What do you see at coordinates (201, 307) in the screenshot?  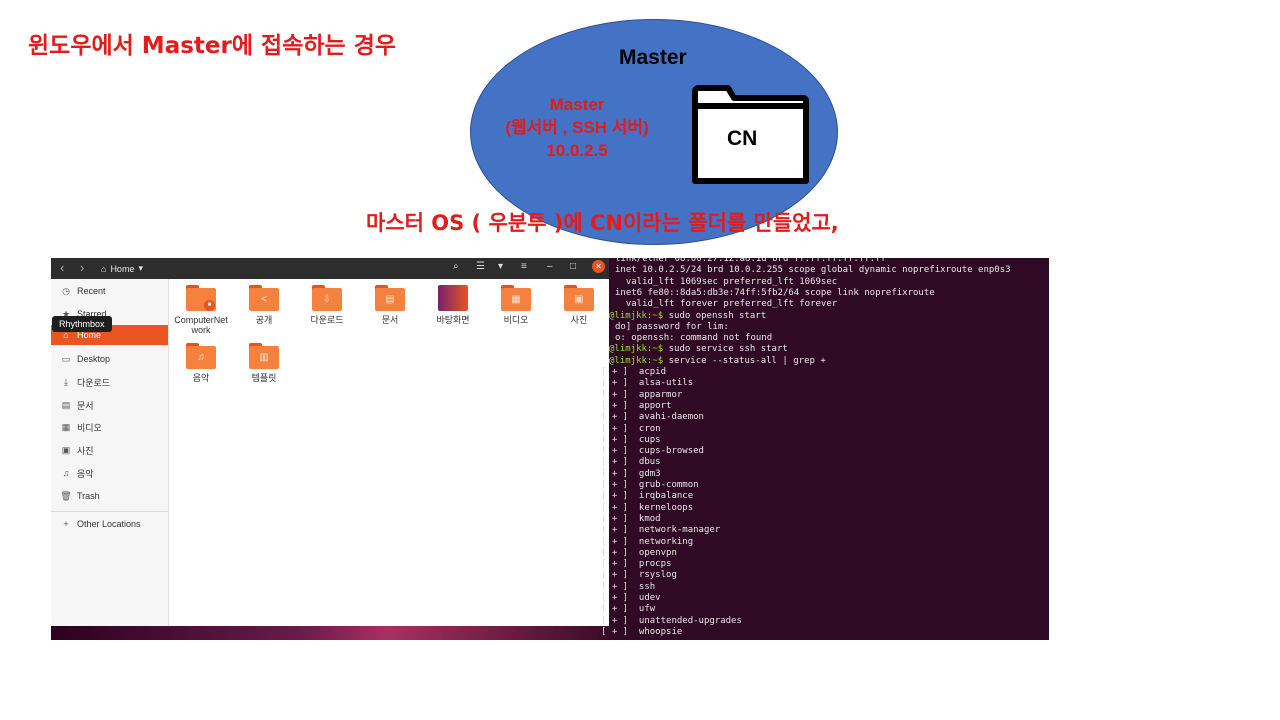 I see `file-item-computernetwork: ■ ComputerNetwork` at bounding box center [201, 307].